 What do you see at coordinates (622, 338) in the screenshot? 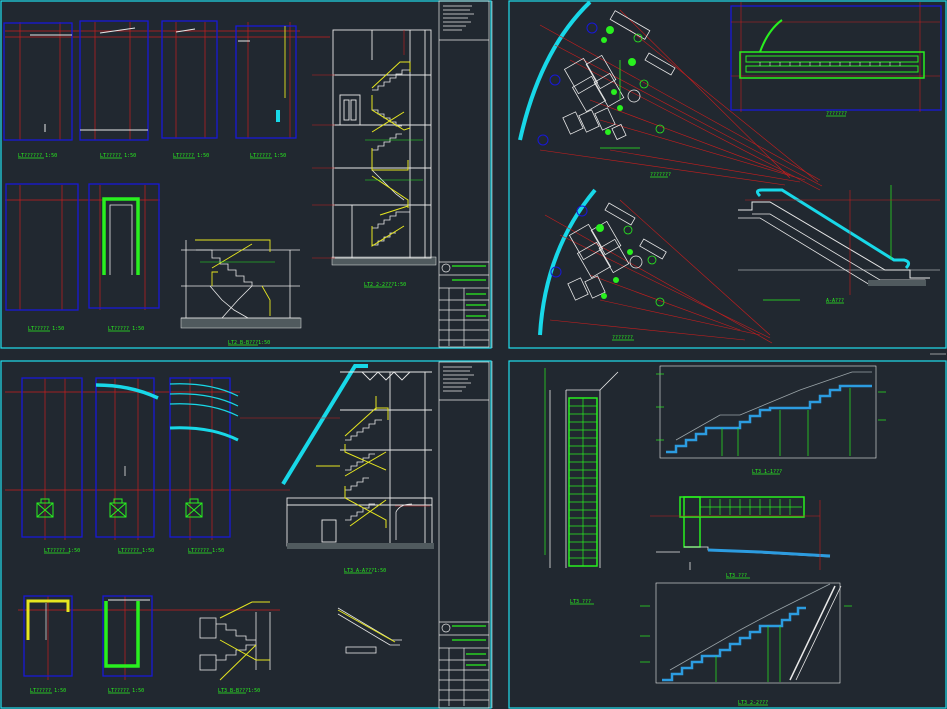
I see `label-s2-3: ???????` at bounding box center [622, 338].